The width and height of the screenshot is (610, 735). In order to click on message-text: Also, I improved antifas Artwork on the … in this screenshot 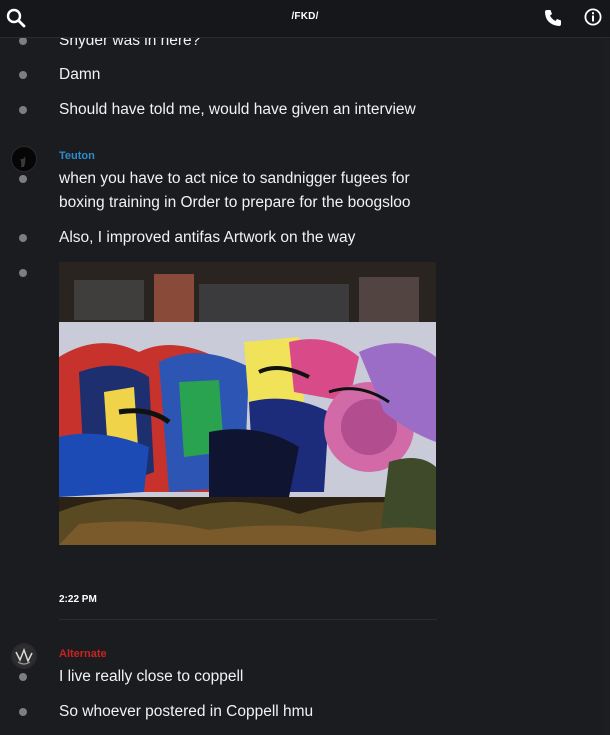, I will do `click(207, 237)`.